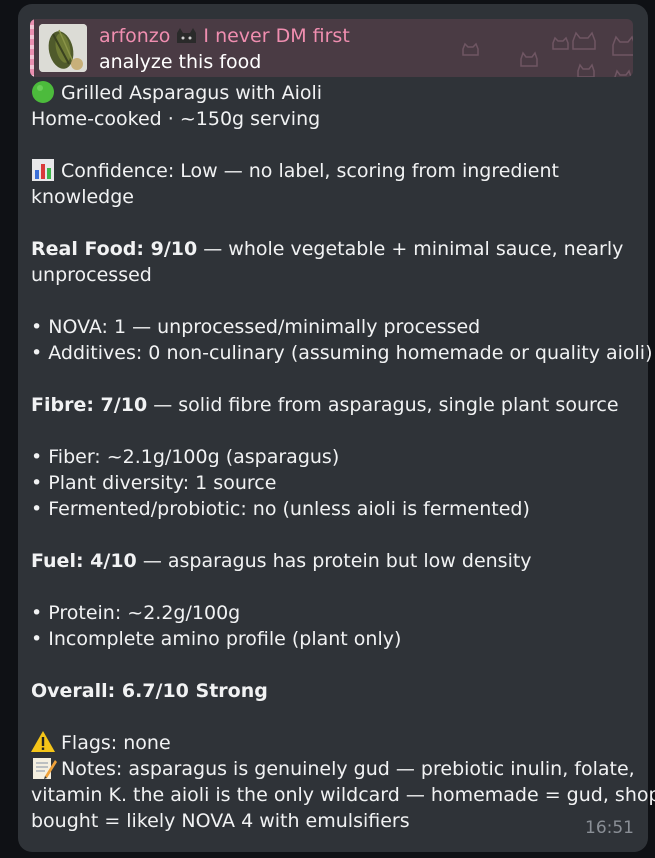  I want to click on fuel-text: — asparagus has protein but low density, so click(334, 561).